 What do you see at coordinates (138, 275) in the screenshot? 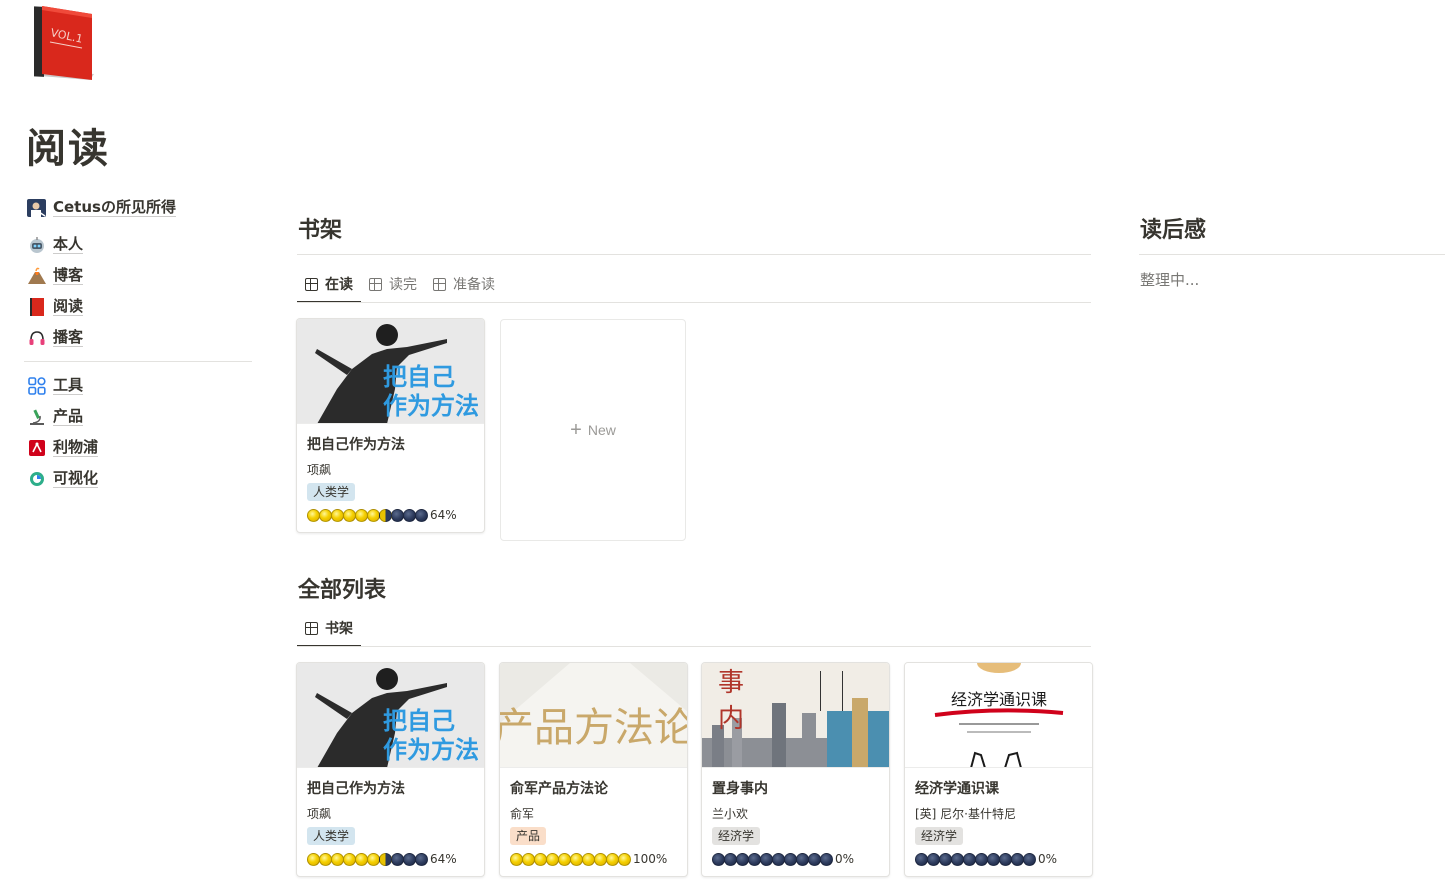
I see `nav-item-blog: 博客` at bounding box center [138, 275].